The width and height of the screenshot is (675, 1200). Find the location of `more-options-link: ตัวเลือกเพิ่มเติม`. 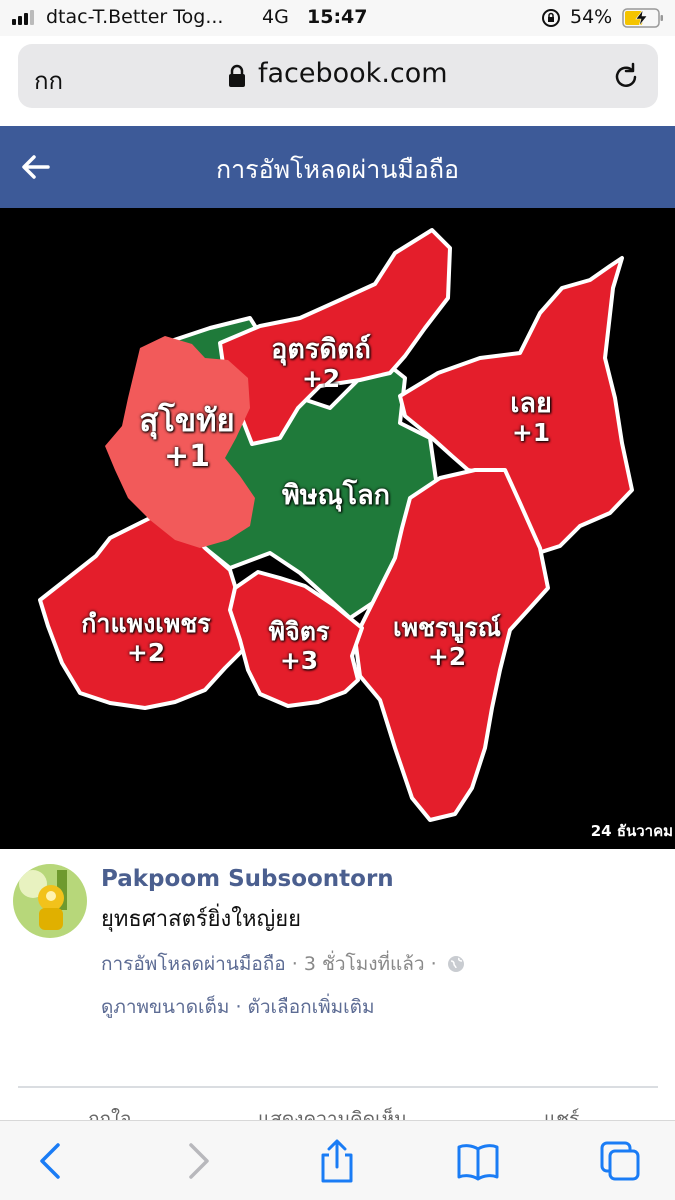

more-options-link: ตัวเลือกเพิ่มเติม is located at coordinates (311, 1007).